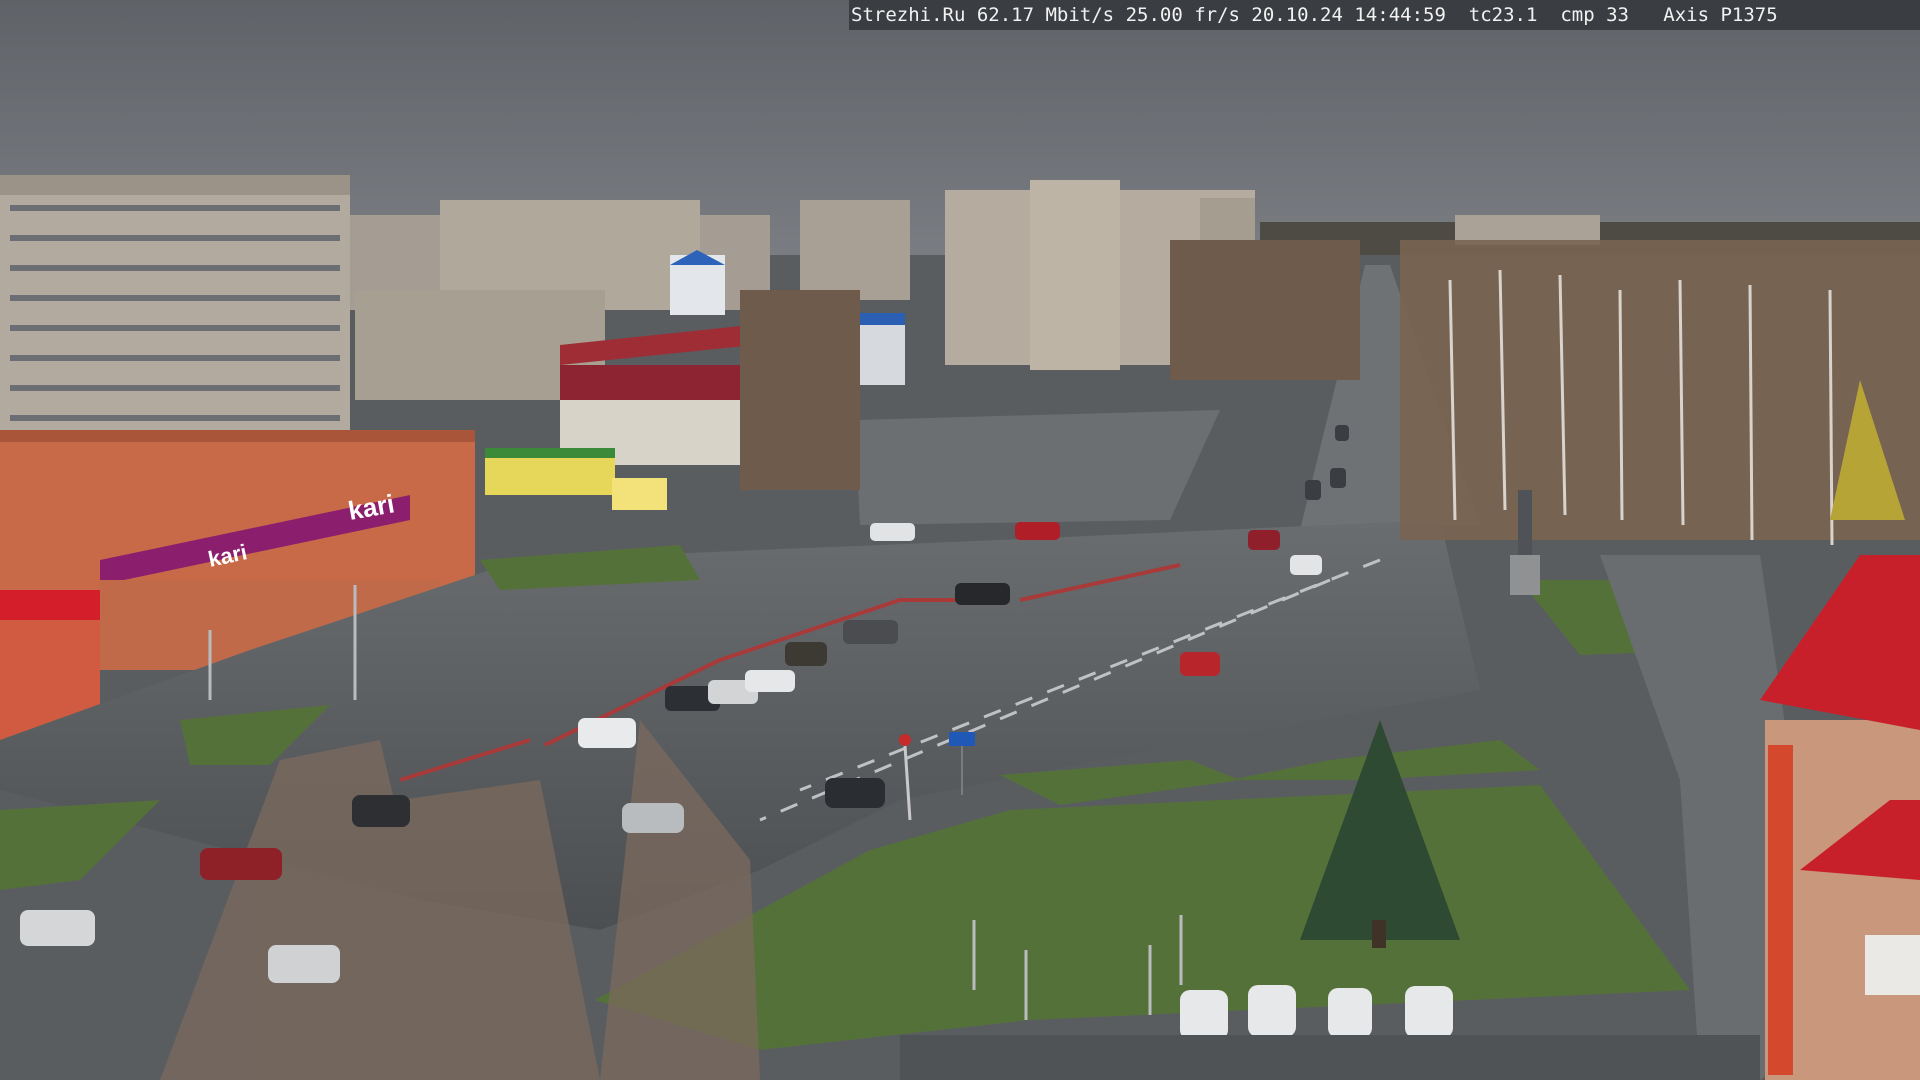  I want to click on red-roof-hall, so click(657, 395).